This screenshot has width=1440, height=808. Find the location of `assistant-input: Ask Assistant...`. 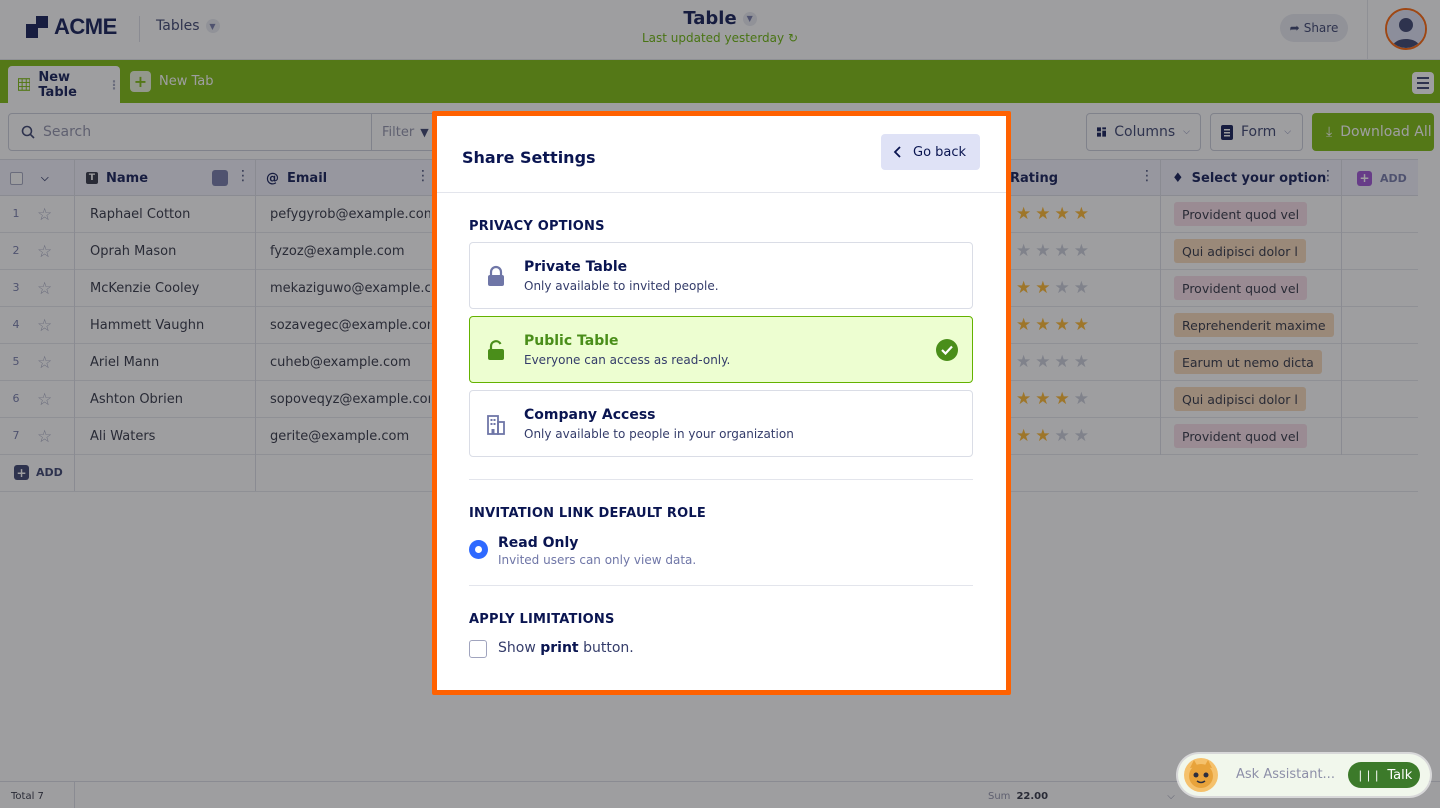

assistant-input: Ask Assistant... is located at coordinates (1285, 774).